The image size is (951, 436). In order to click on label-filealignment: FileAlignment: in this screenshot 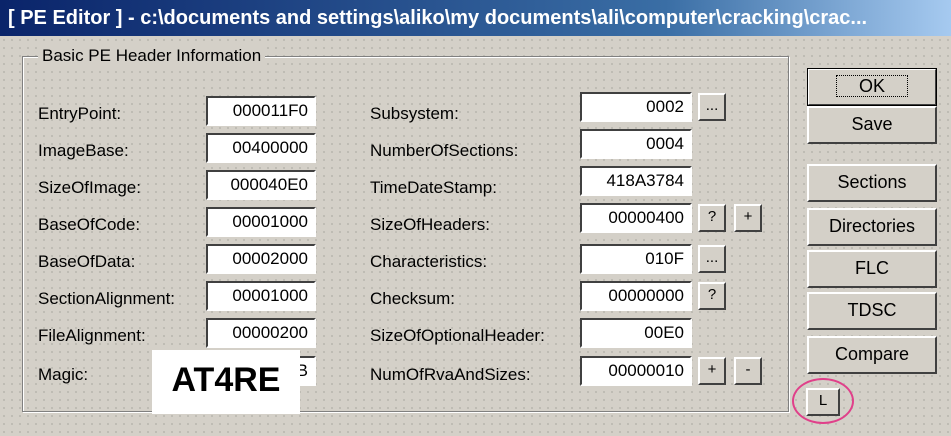, I will do `click(92, 335)`.